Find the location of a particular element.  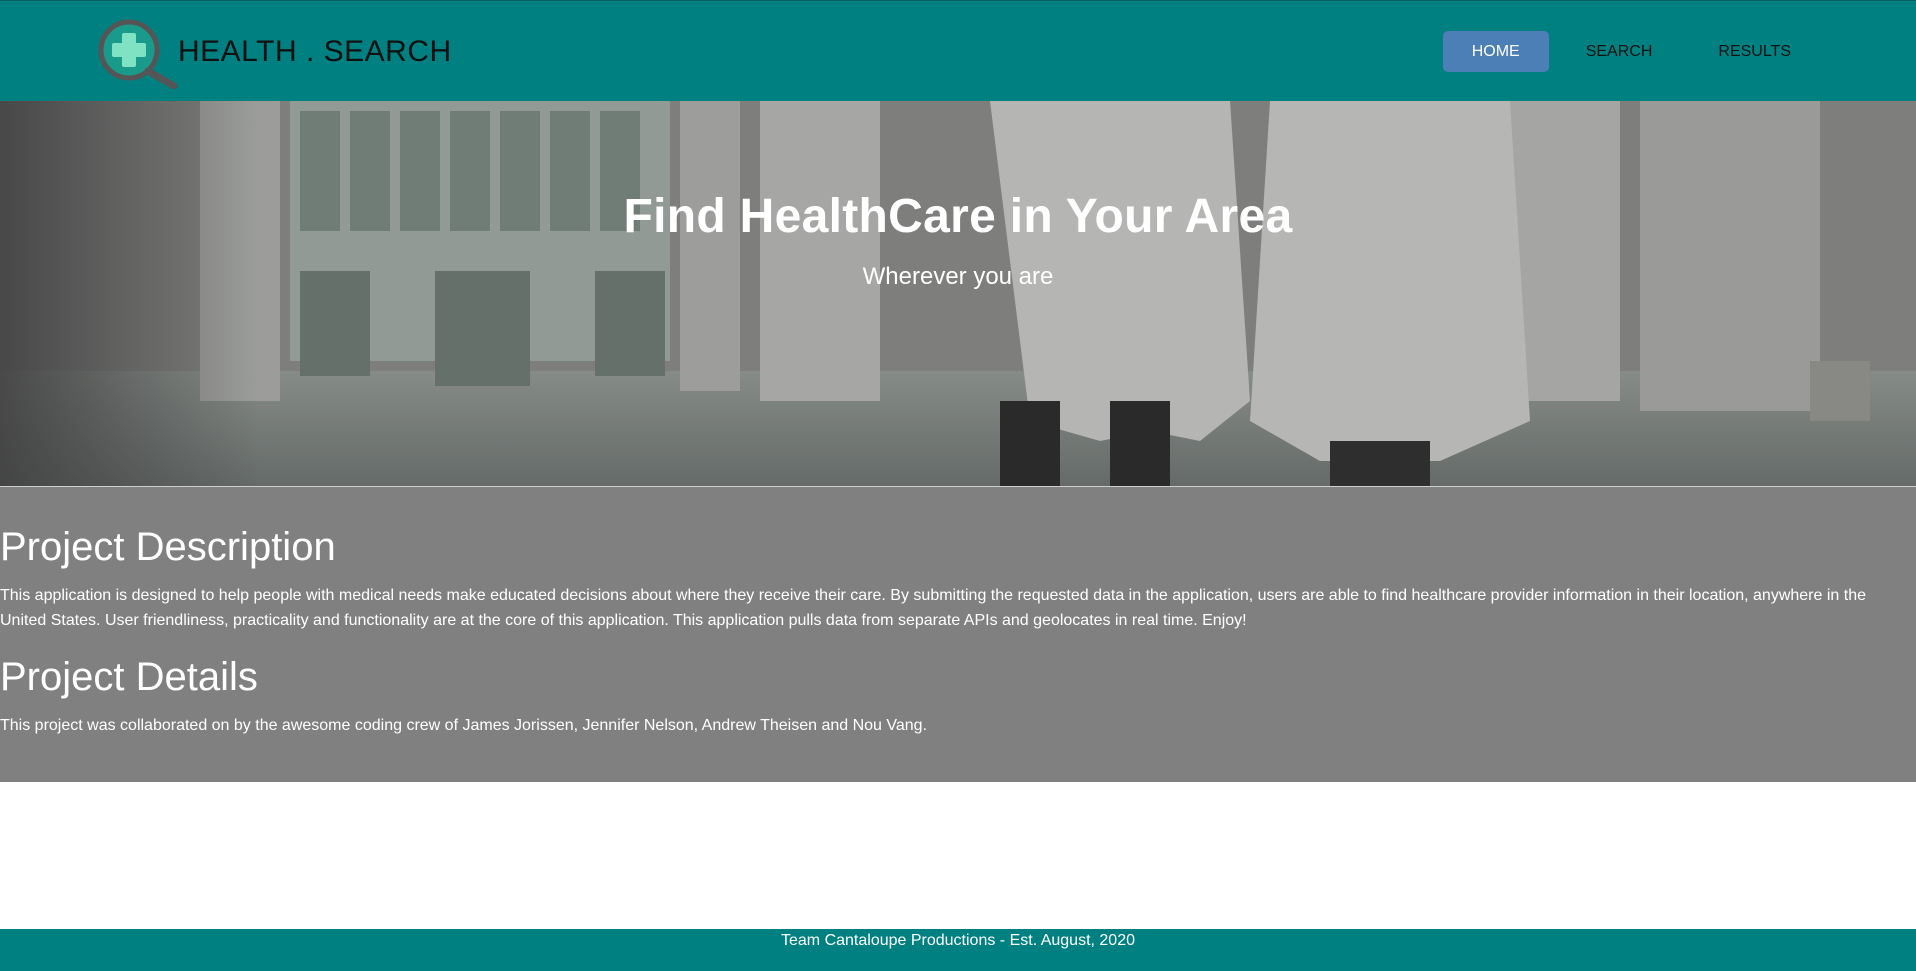

main-nav: HOME SEARCH RESULTS is located at coordinates (1631, 51).